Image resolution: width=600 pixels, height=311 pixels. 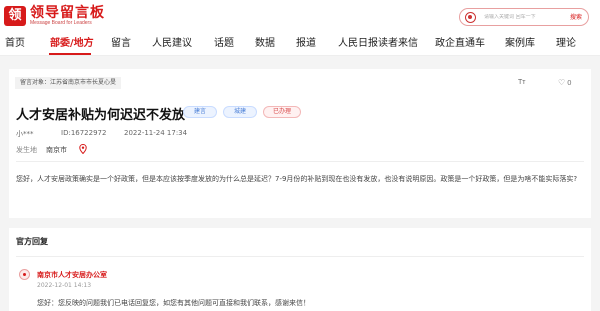 I want to click on search-box: 搜索, so click(x=524, y=17).